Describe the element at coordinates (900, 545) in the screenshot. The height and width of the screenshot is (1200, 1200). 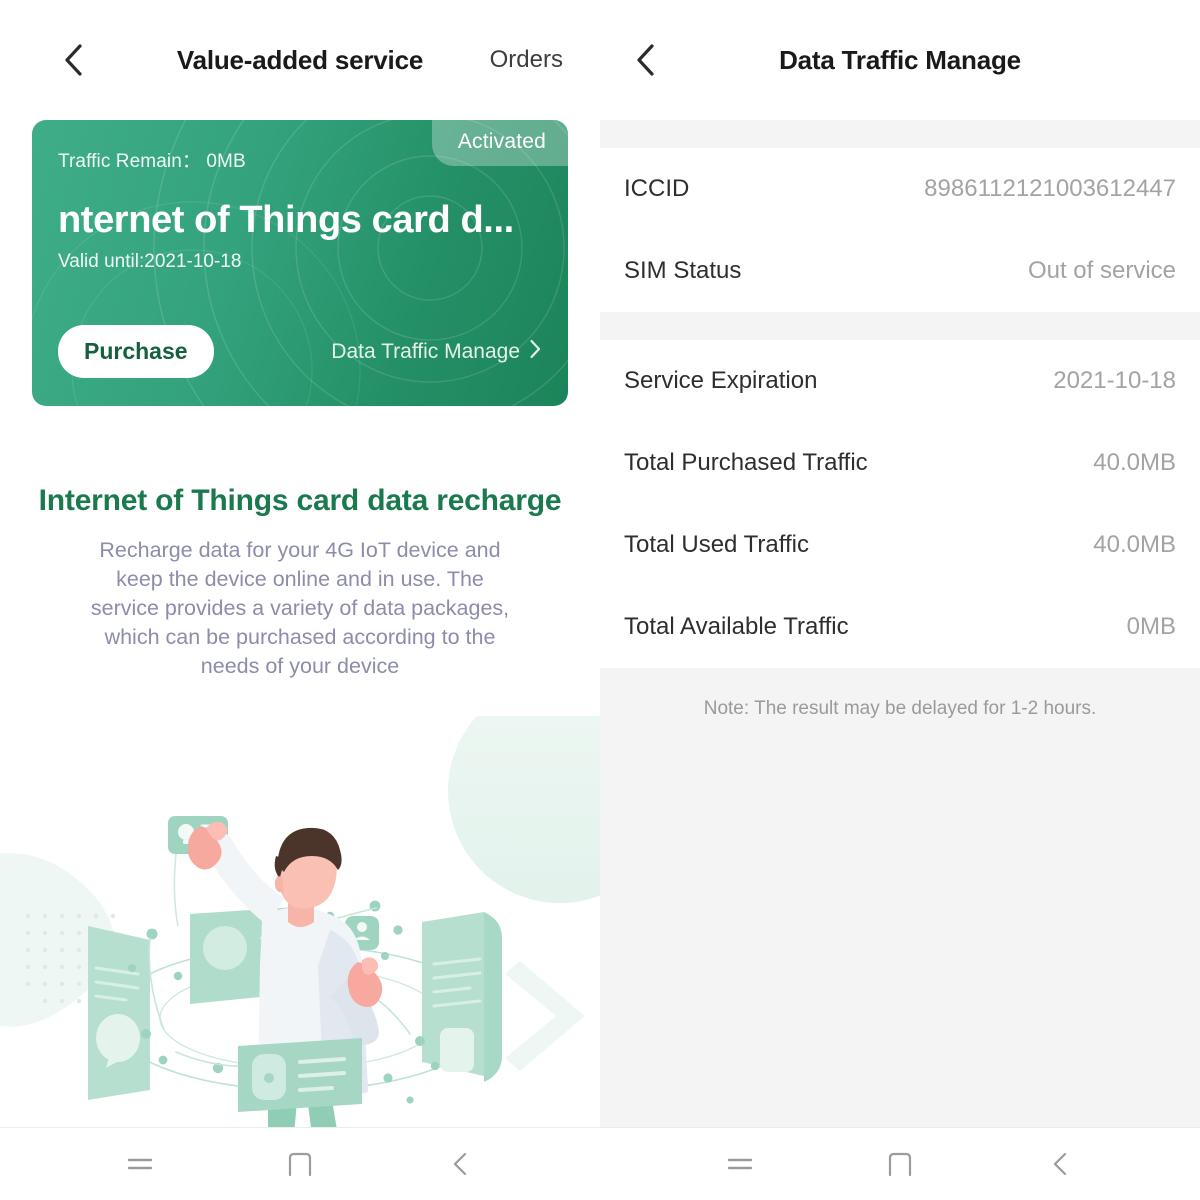
I see `table-row: Total Used Traffic 40.0MB` at that location.